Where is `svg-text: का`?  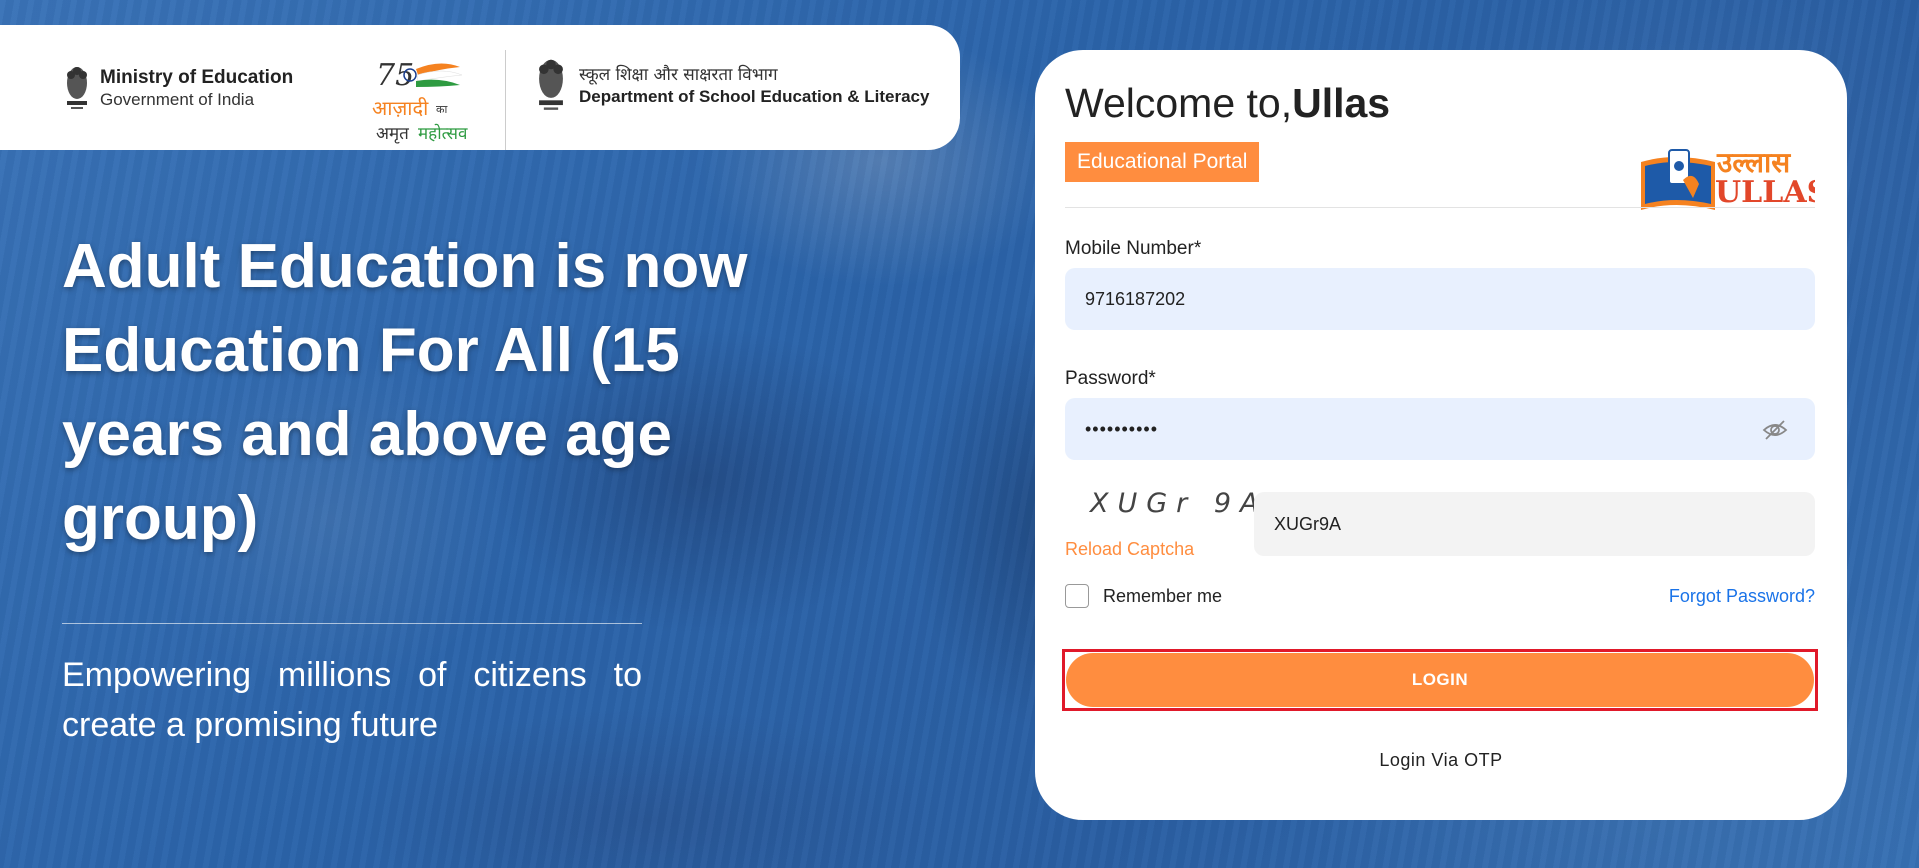
svg-text: का is located at coordinates (441, 109).